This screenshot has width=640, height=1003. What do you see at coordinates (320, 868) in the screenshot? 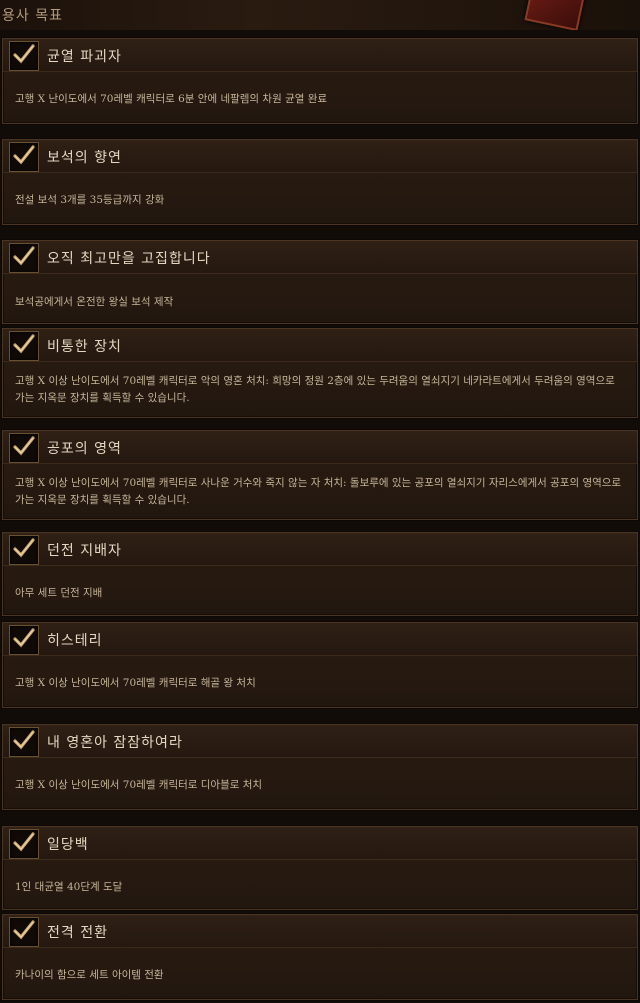
I see `achievement-item: 일당백 1인 대균열 40단계 도달` at bounding box center [320, 868].